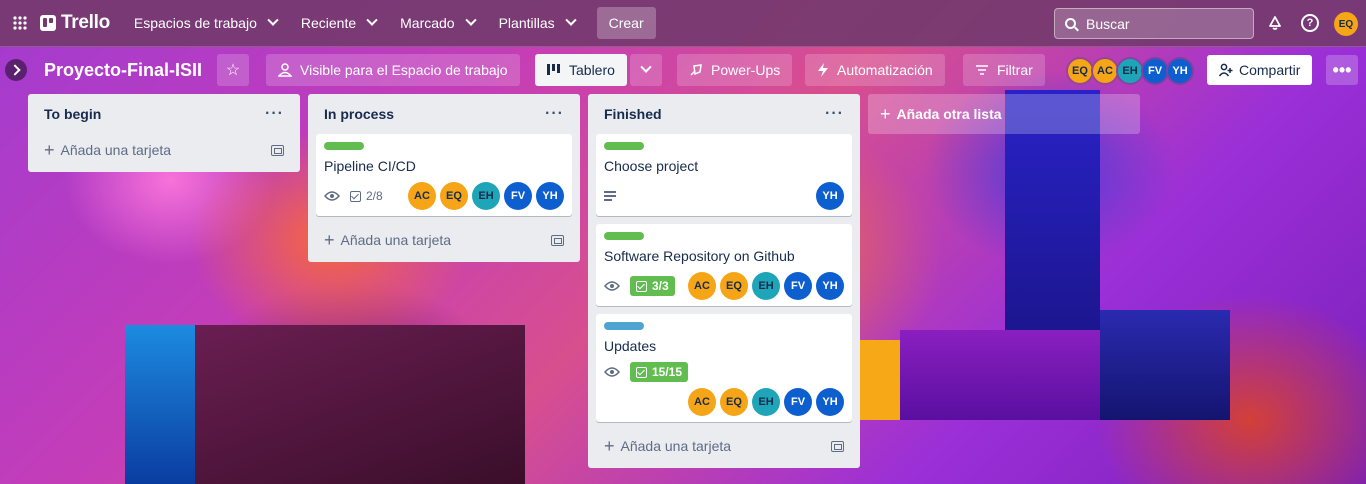 This screenshot has height=484, width=1366. Describe the element at coordinates (1015, 70) in the screenshot. I see `filter-label: Filtrar` at that location.